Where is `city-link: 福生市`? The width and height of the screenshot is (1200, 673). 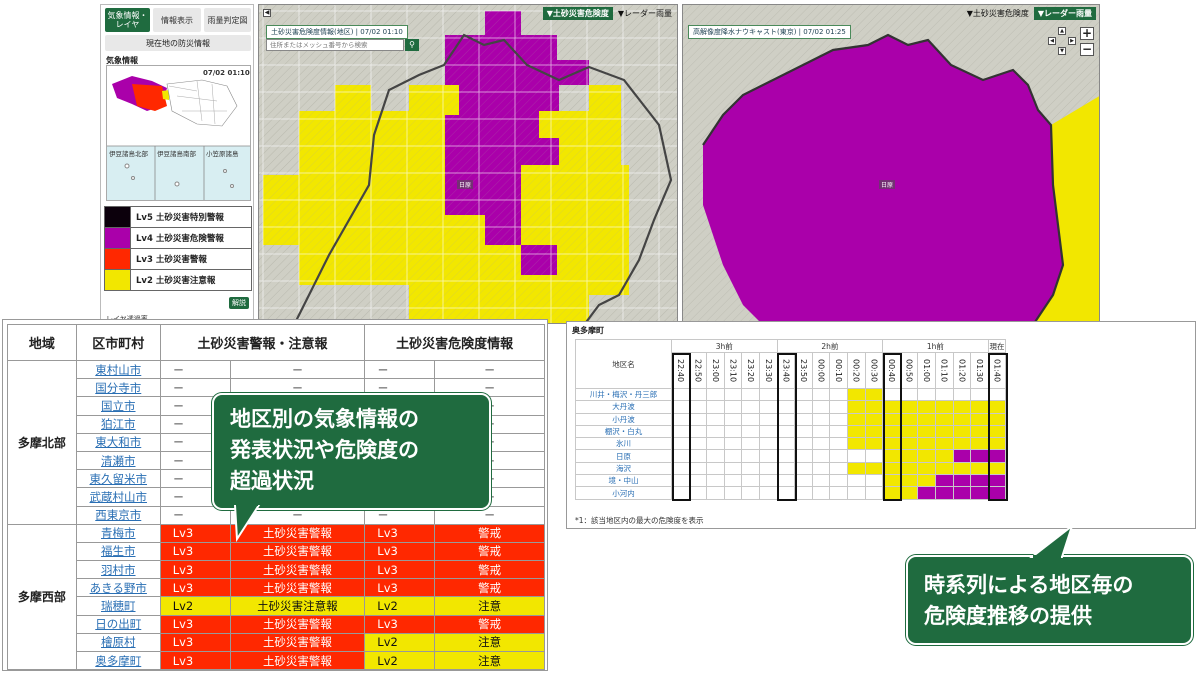 city-link: 福生市 is located at coordinates (118, 551).